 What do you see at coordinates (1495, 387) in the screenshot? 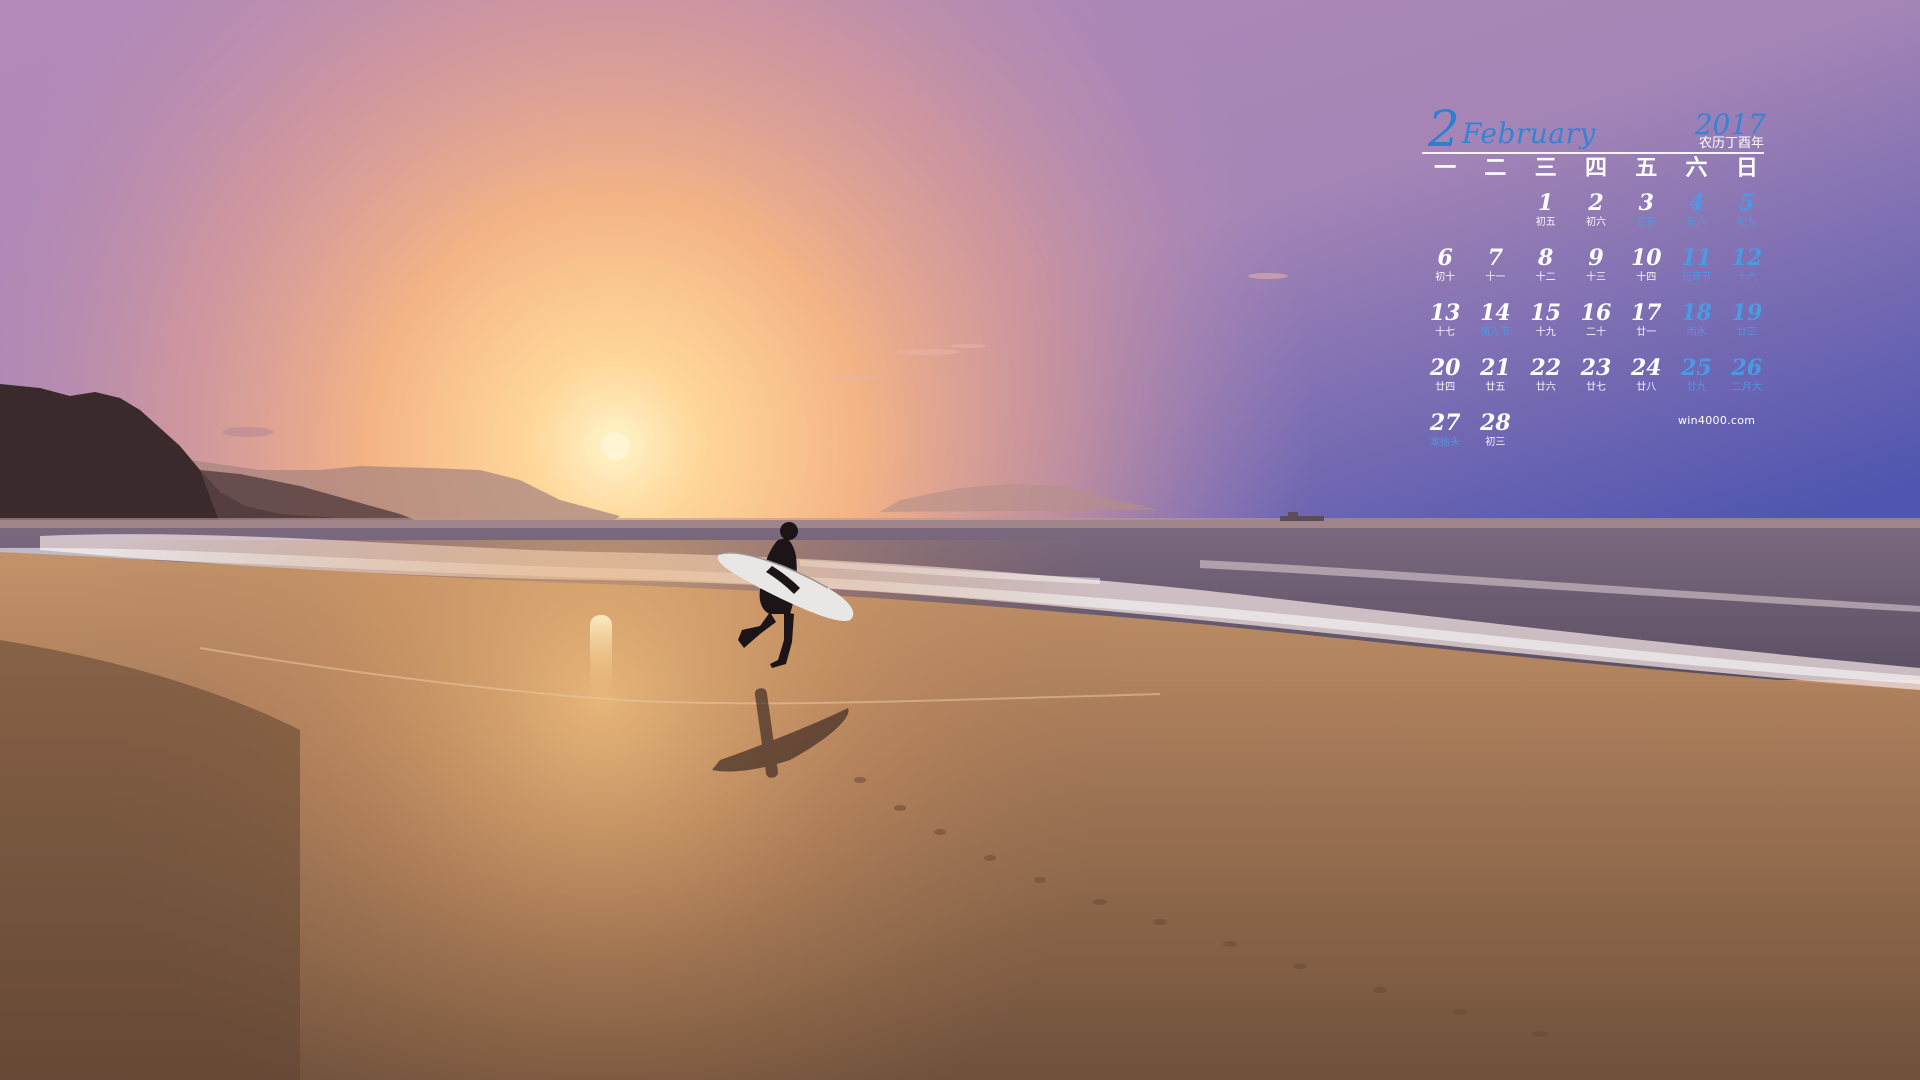
I see `lunar-date: 廿五` at bounding box center [1495, 387].